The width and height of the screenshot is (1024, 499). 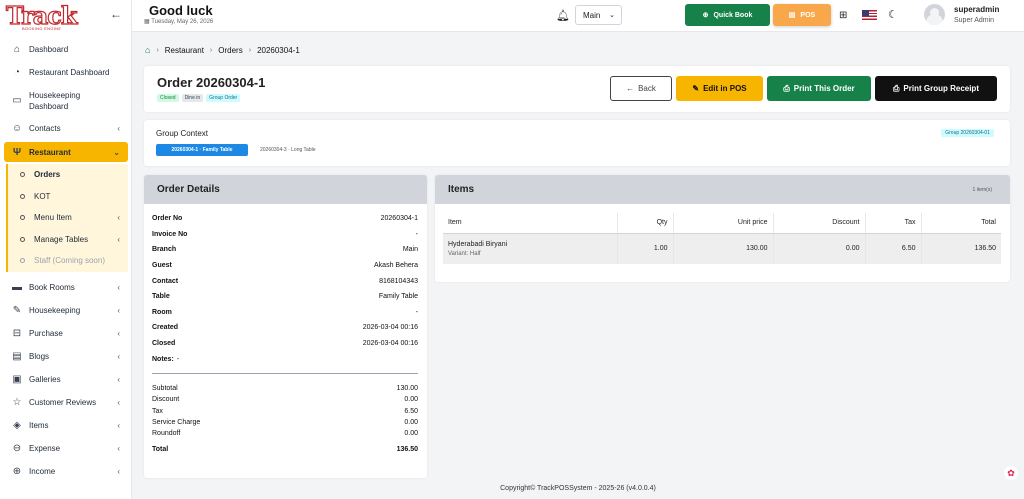 I want to click on collapse-sidebar-icon: ←, so click(x=116, y=14).